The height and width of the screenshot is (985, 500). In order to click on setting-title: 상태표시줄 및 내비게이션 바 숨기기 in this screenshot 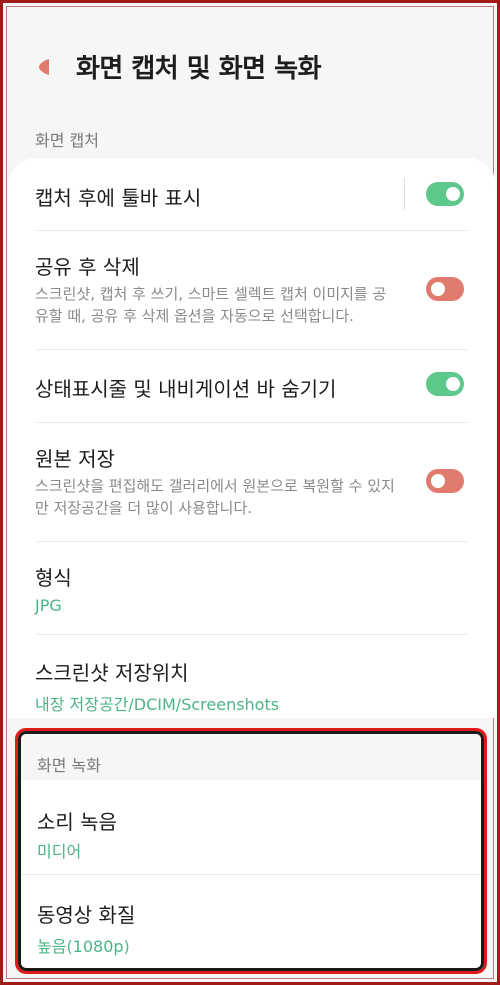, I will do `click(186, 389)`.